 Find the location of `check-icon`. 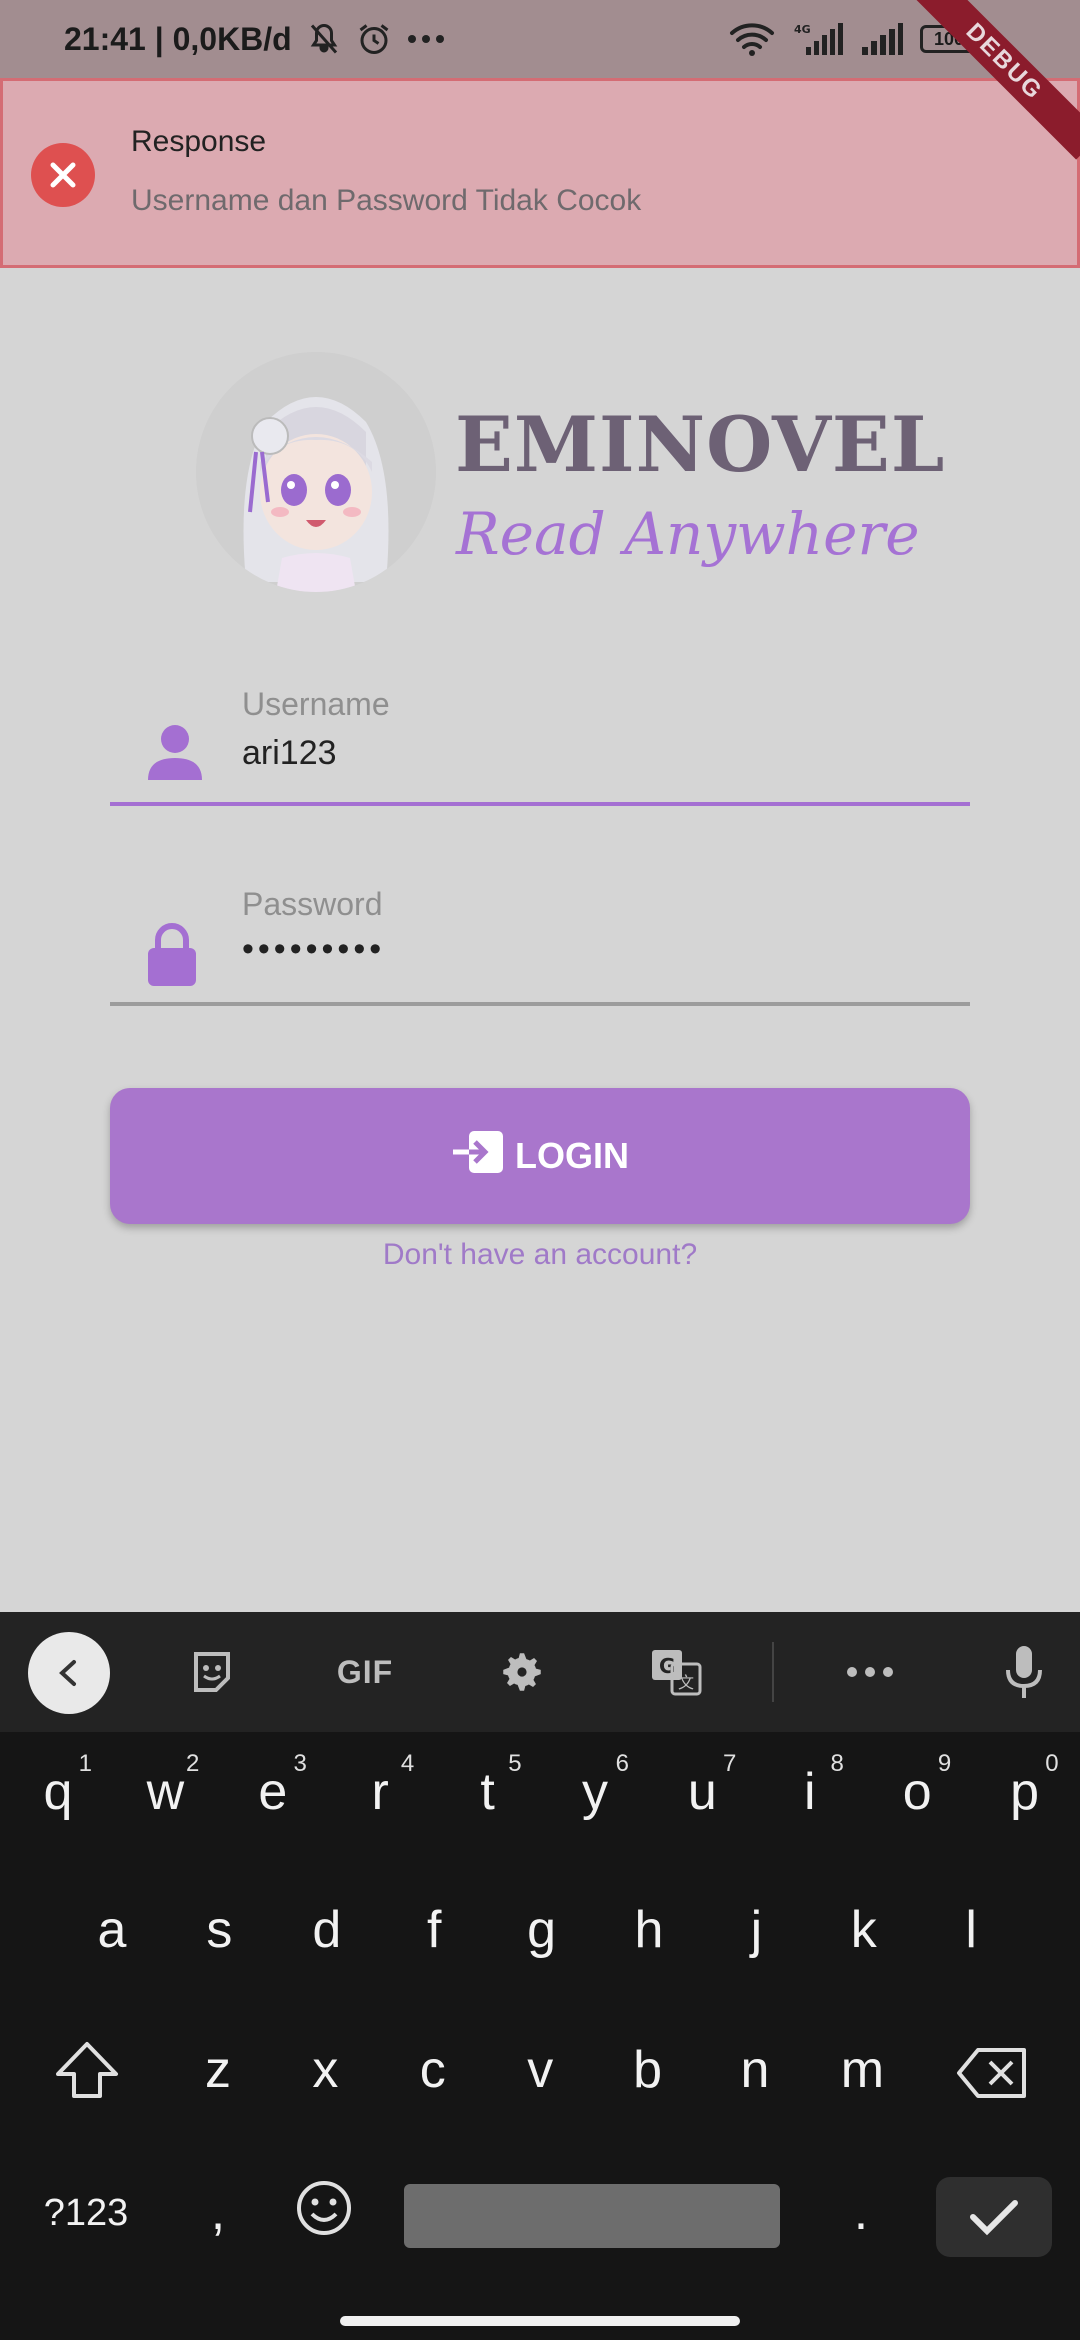

check-icon is located at coordinates (994, 2218).